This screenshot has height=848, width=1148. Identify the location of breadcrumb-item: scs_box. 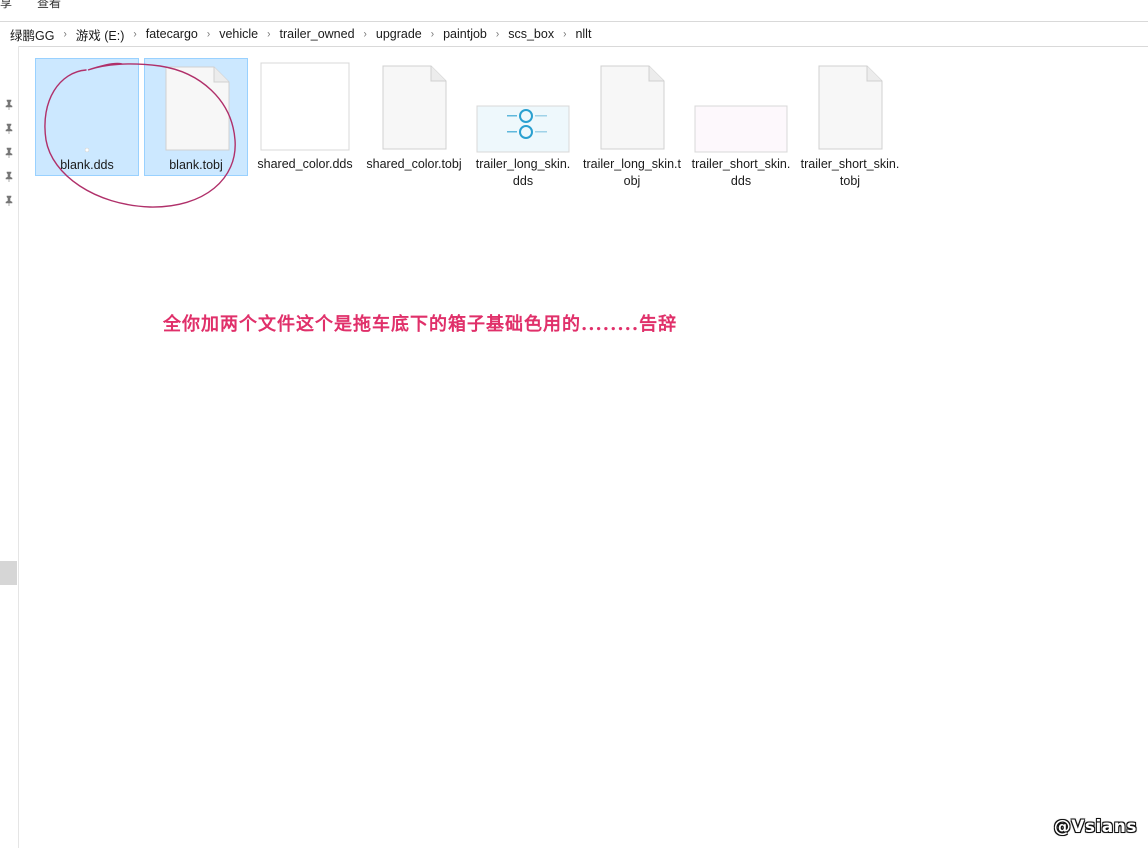
(531, 34).